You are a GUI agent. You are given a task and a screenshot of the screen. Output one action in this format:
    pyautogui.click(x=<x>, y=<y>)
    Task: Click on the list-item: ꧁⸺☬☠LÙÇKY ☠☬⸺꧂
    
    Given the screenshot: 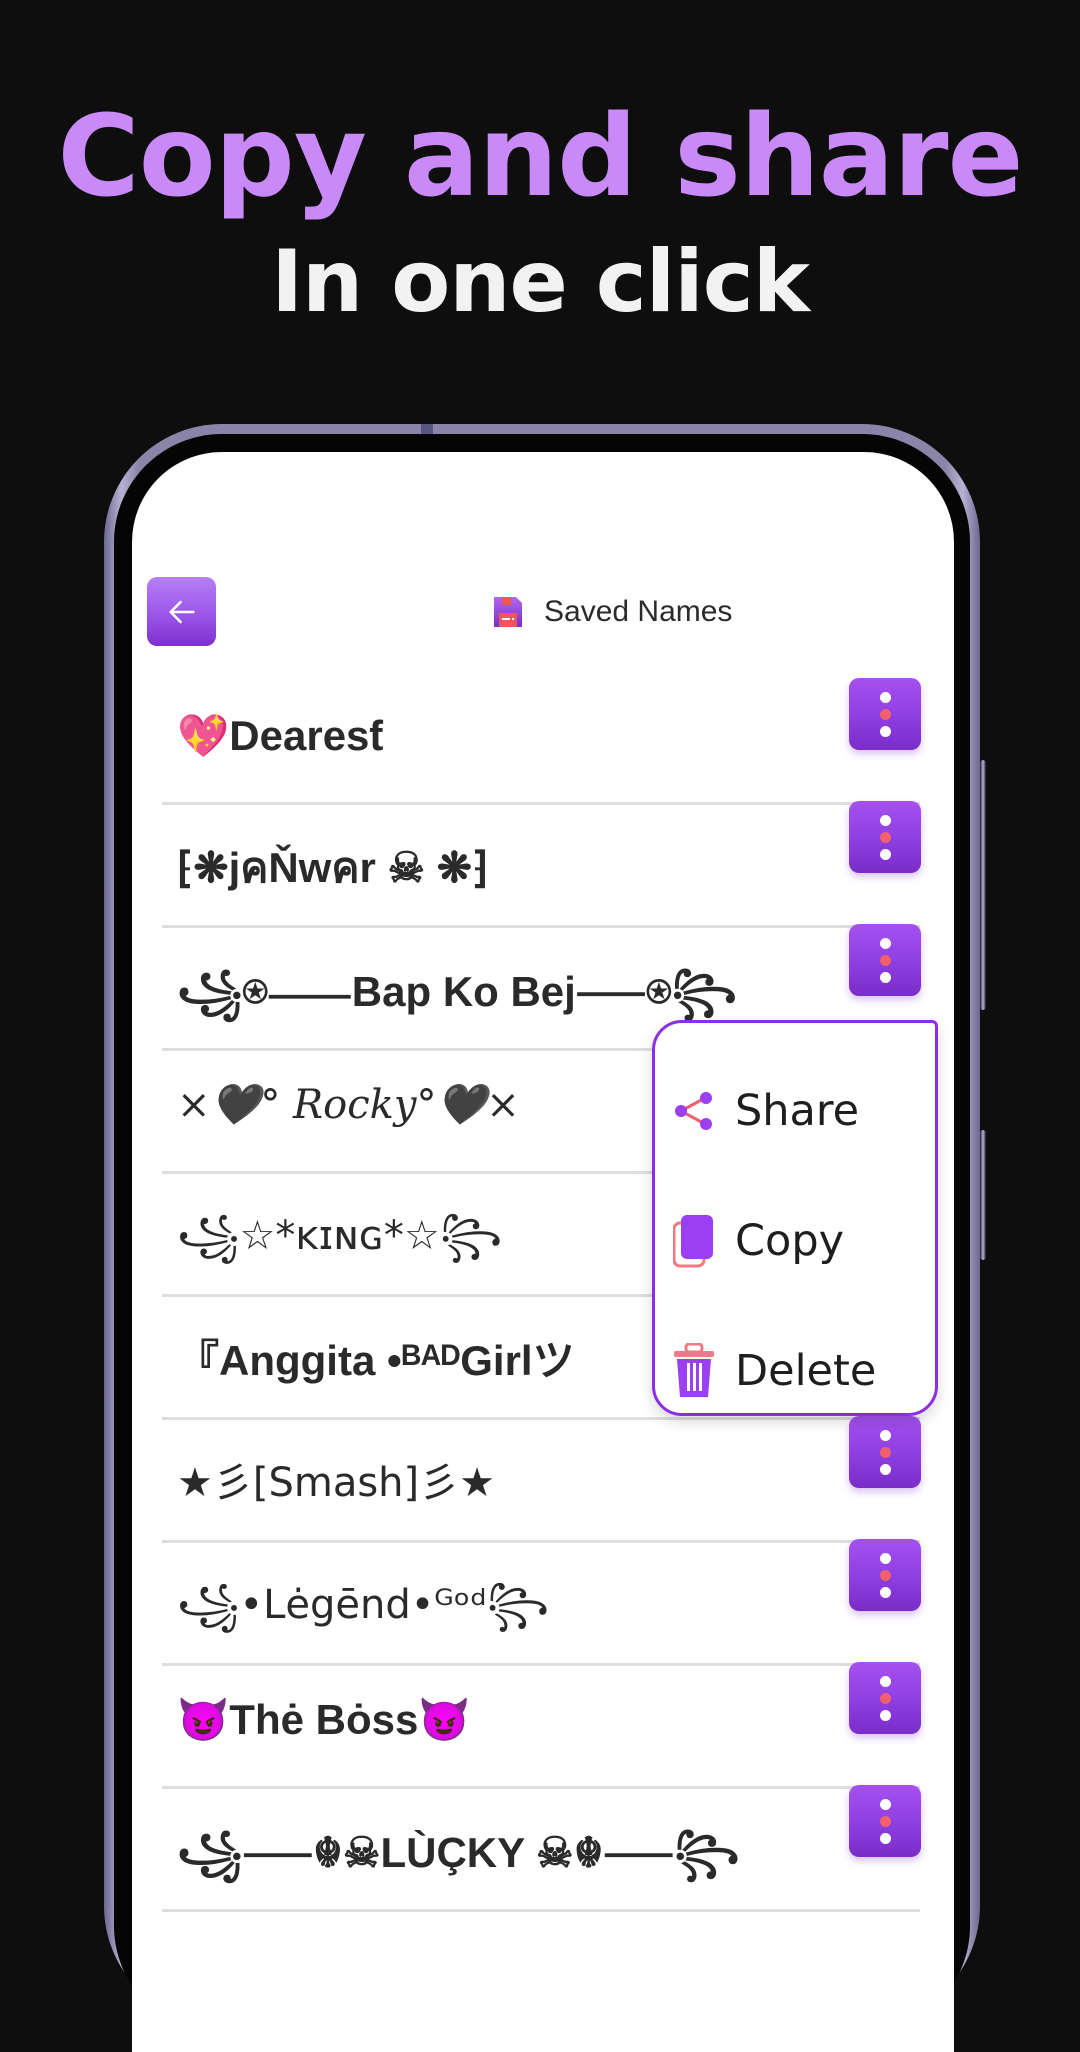 What is the action you would take?
    pyautogui.click(x=543, y=1848)
    